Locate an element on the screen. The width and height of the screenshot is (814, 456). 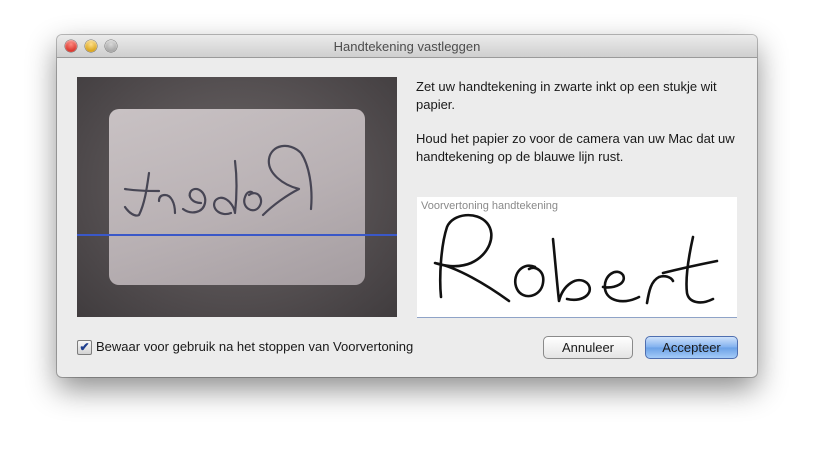
titlebar: Handtekening vastleggen is located at coordinates (407, 46).